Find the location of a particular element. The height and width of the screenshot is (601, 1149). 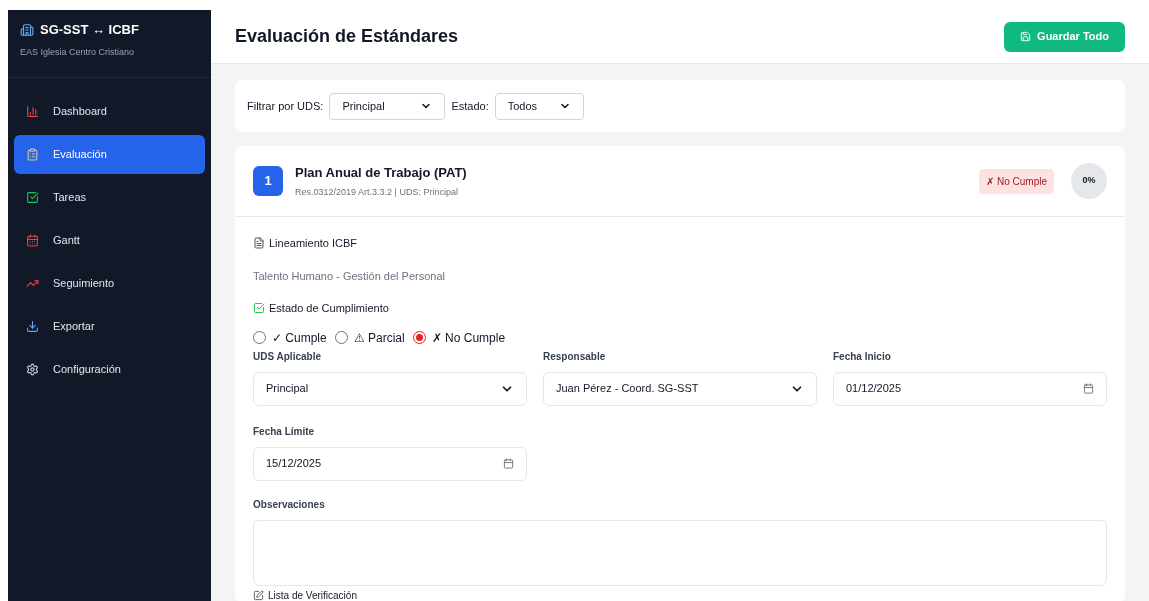

filter-select: Todos is located at coordinates (539, 106).